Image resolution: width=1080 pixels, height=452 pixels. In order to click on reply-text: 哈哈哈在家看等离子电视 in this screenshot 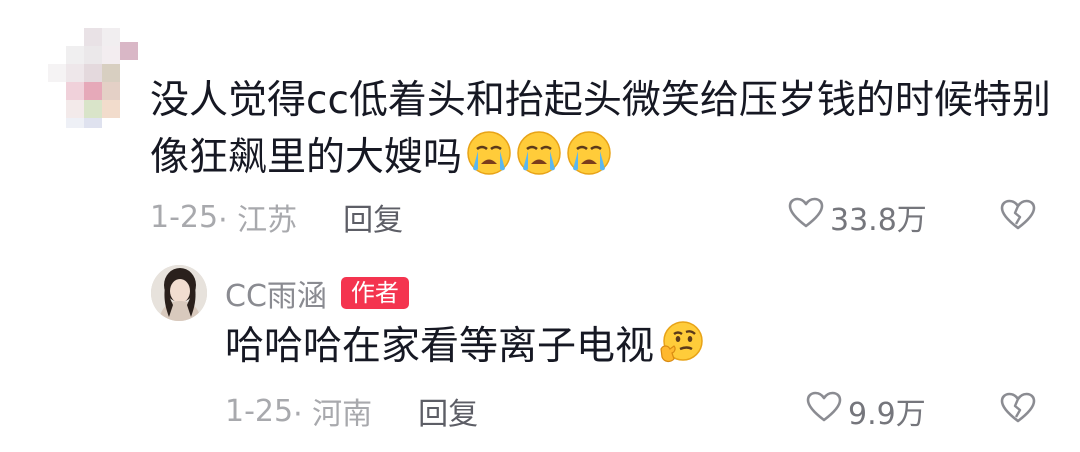, I will do `click(464, 346)`.